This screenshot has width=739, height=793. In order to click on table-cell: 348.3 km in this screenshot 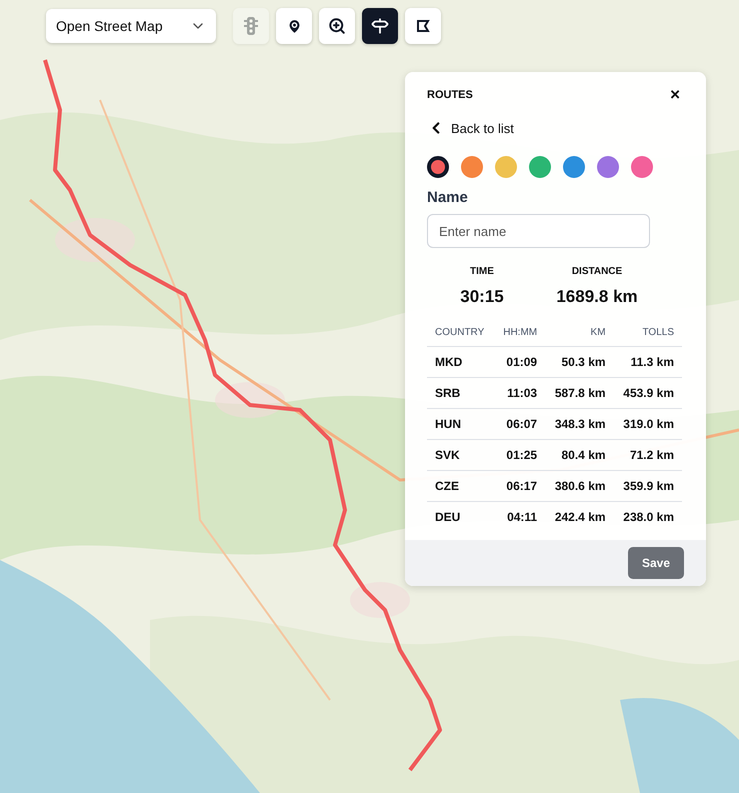, I will do `click(579, 424)`.